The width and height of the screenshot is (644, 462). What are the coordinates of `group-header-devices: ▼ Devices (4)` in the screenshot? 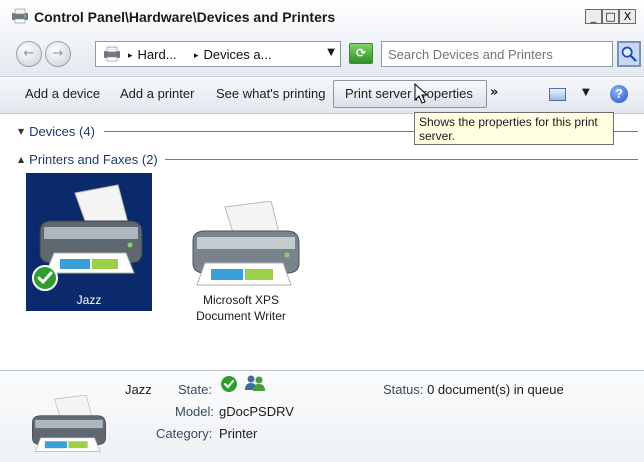 It's located at (56, 131).